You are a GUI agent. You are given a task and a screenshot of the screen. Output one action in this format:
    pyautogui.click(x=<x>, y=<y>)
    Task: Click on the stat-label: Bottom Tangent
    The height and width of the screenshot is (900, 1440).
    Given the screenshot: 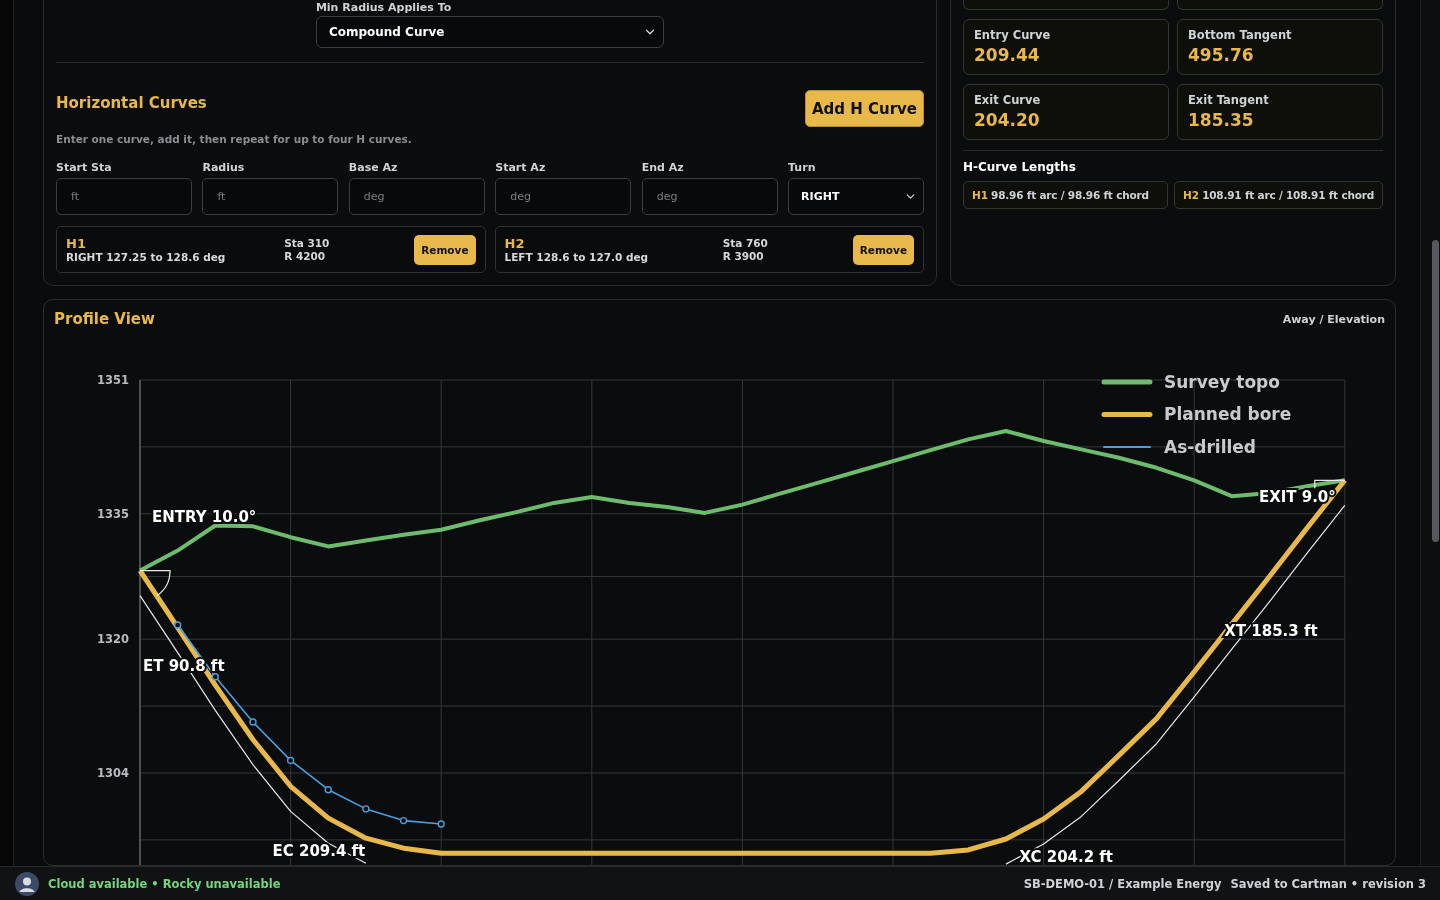 What is the action you would take?
    pyautogui.click(x=1240, y=35)
    